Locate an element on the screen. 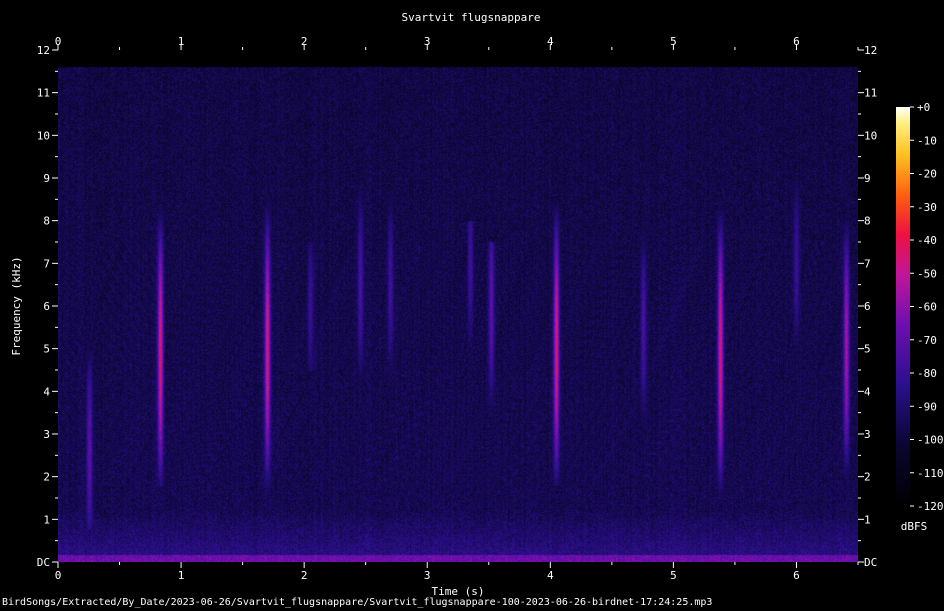 The height and width of the screenshot is (611, 944). y-tick-label: 11 is located at coordinates (43, 93).